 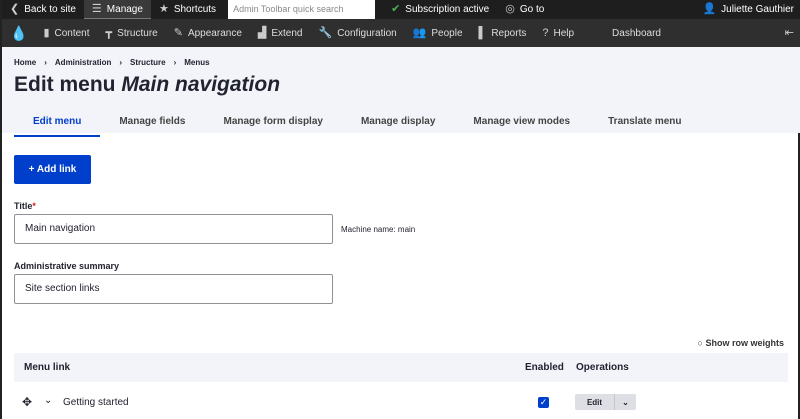 What do you see at coordinates (543, 402) in the screenshot?
I see `enabled-checkbox: ✓` at bounding box center [543, 402].